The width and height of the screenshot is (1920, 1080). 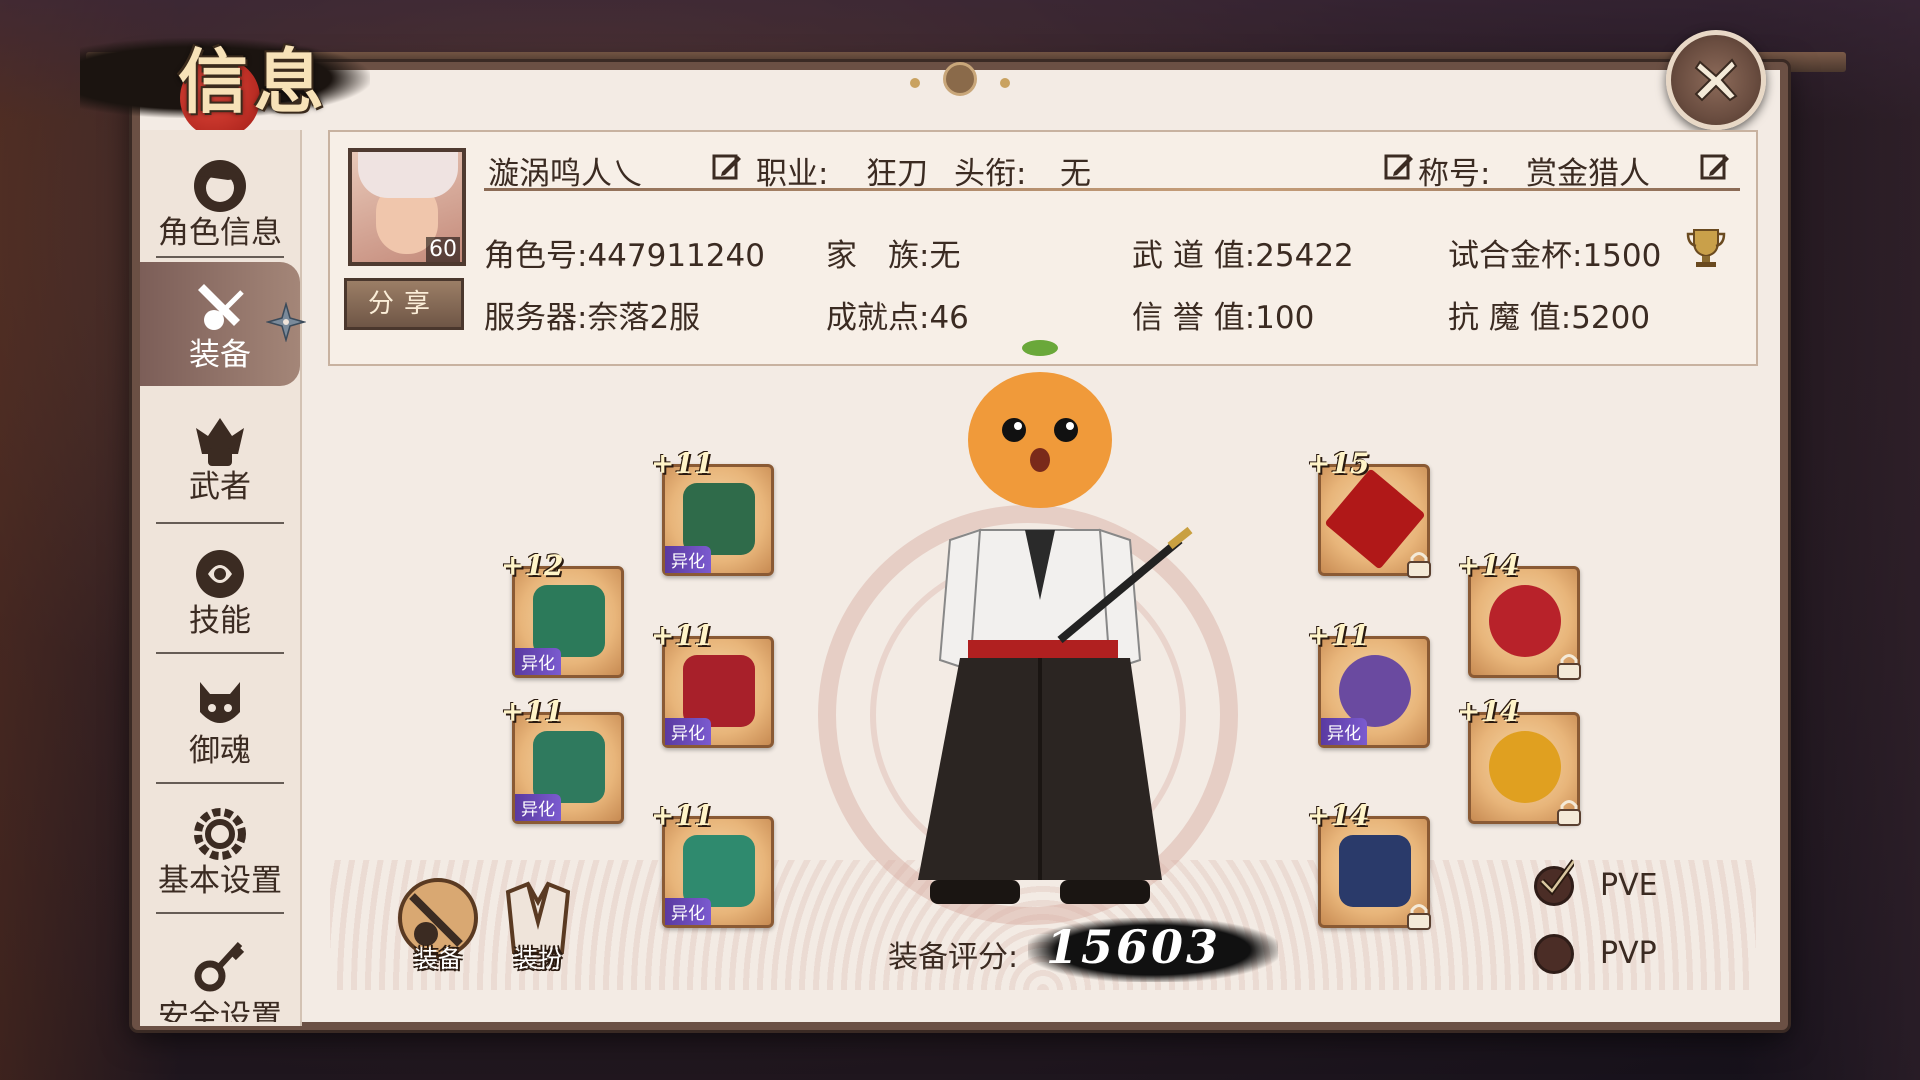 I want to click on close-button, so click(x=1716, y=80).